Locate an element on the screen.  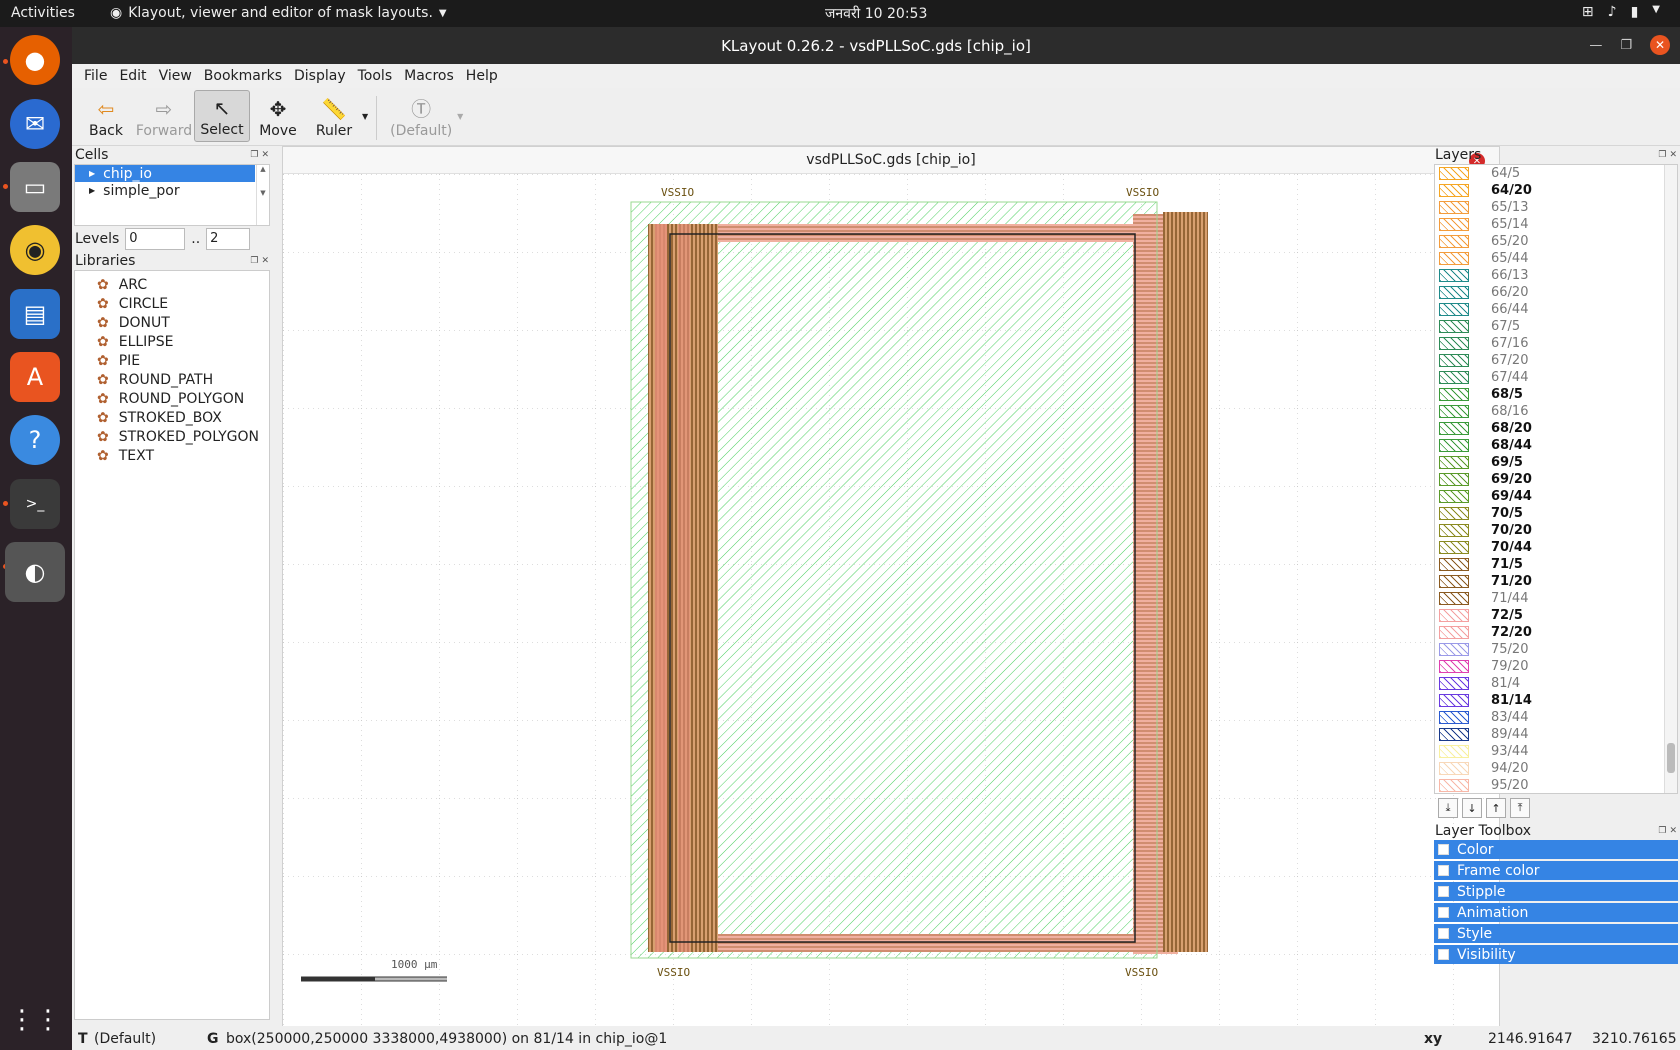
show-apps-icon: ⋮⋮ is located at coordinates (35, 1020).